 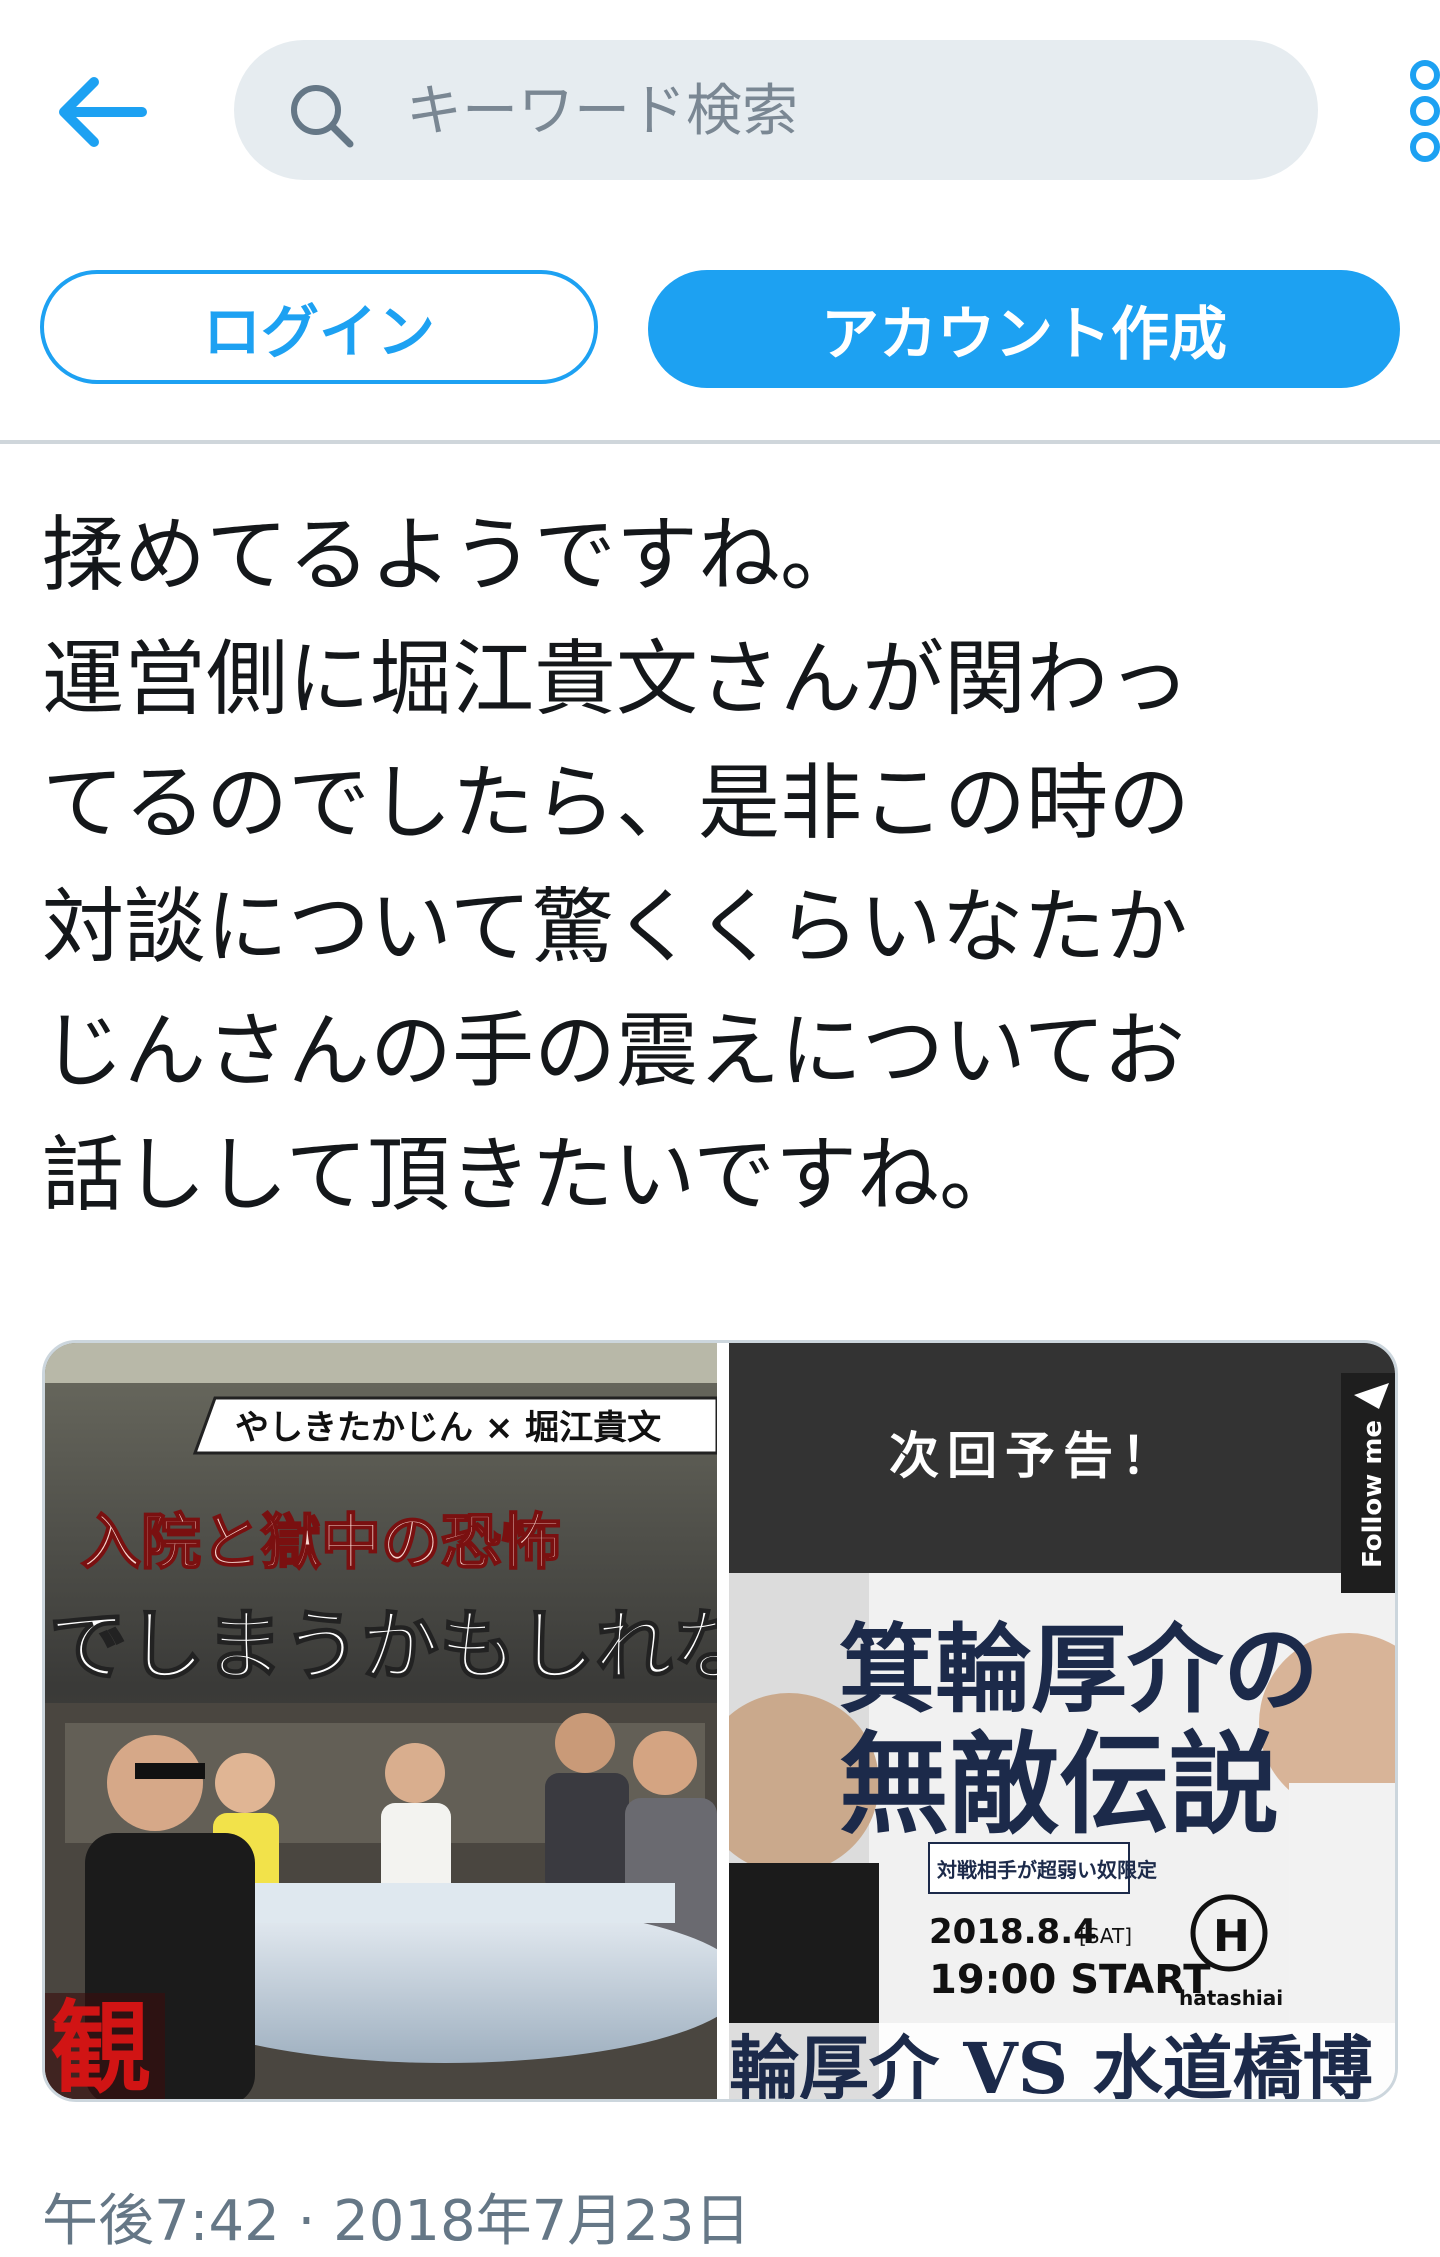 What do you see at coordinates (1046, 1870) in the screenshot?
I see `poster-tag: 対戦相手が超弱い奴限定` at bounding box center [1046, 1870].